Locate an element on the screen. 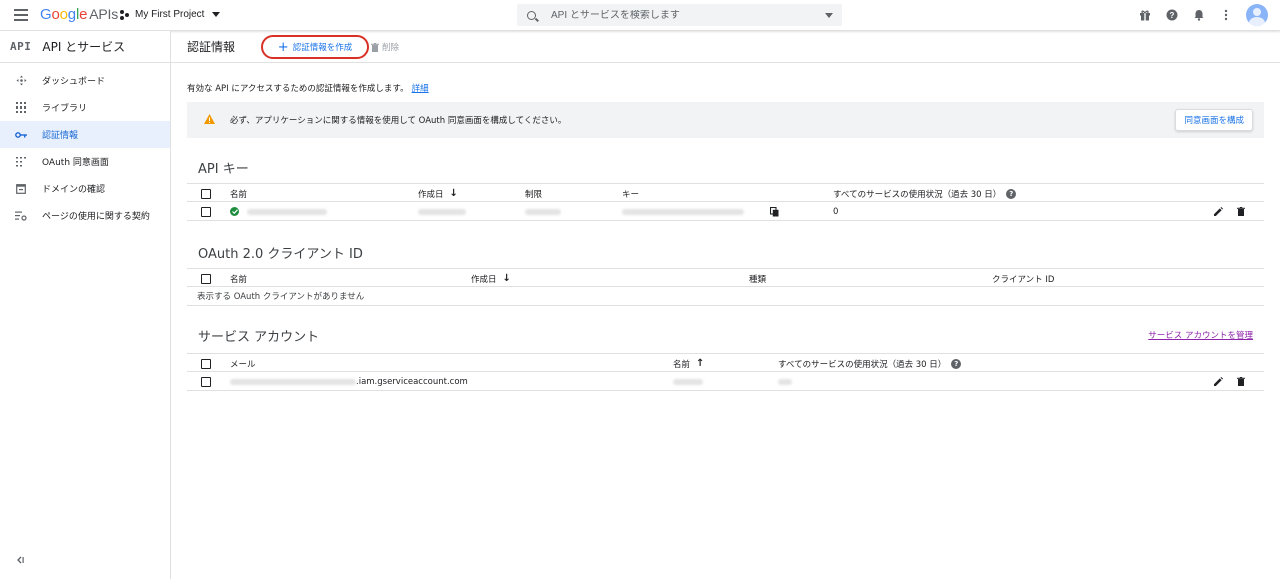 This screenshot has height=579, width=1280. sidebar-item-oauth-consent: OAuth 同意画面 is located at coordinates (85, 161).